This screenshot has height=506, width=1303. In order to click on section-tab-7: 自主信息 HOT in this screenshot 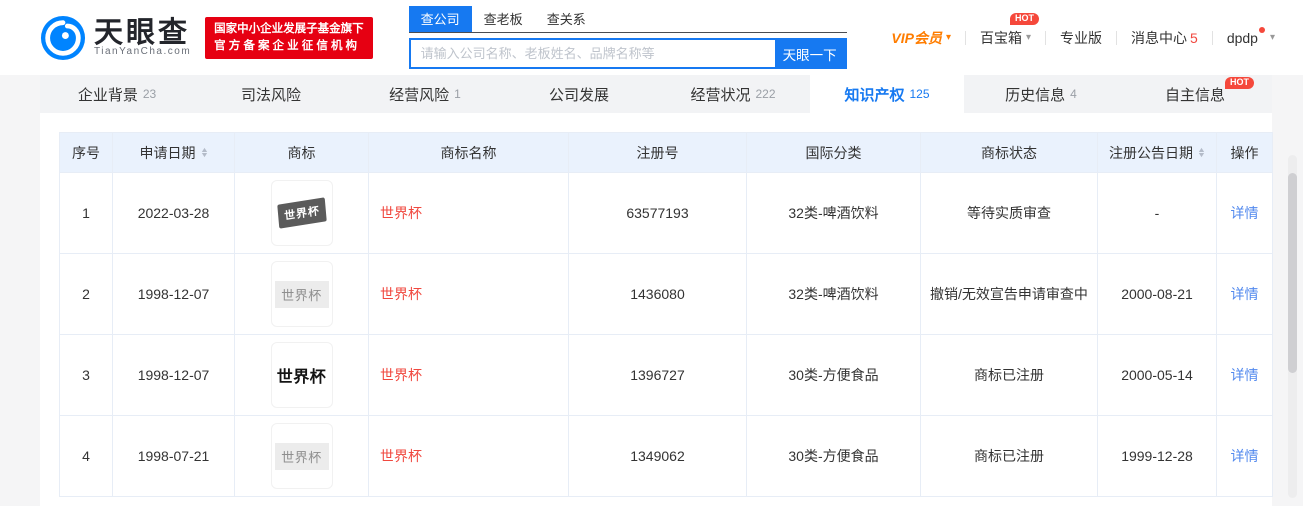, I will do `click(1195, 94)`.